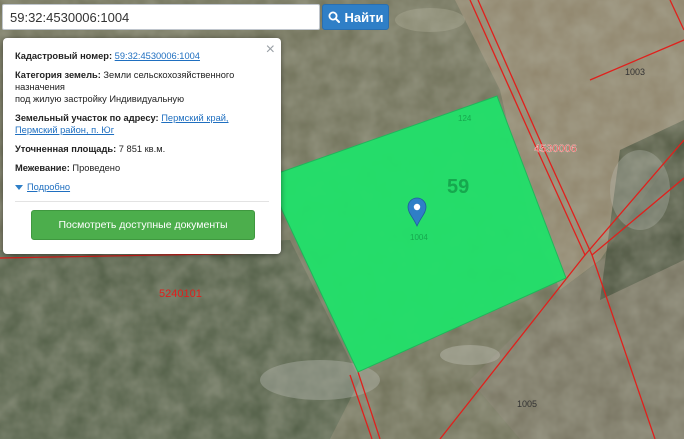  Describe the element at coordinates (169, 75) in the screenshot. I see `land-category-value-1: Земли сельскохозяйственного` at that location.